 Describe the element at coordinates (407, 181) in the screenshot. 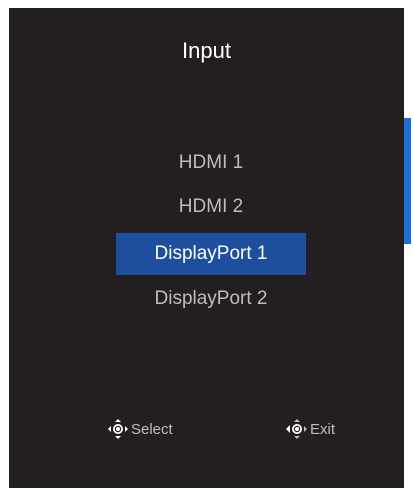

I see `scrollbar` at that location.